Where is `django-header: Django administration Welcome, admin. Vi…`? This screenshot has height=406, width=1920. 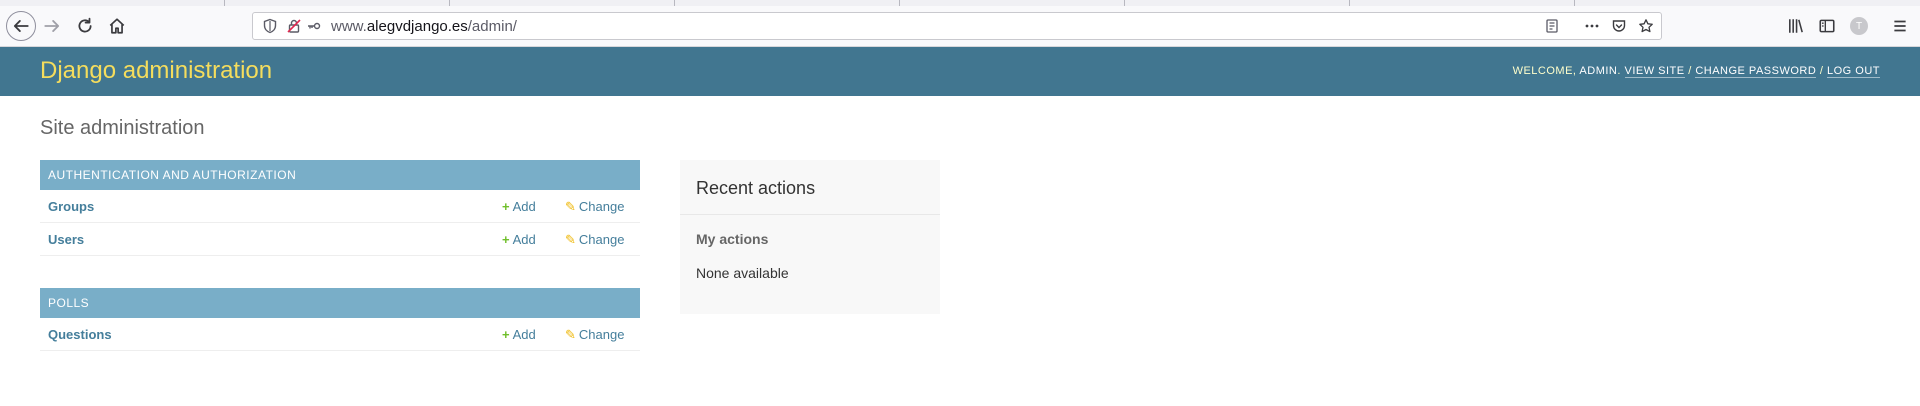 django-header: Django administration Welcome, admin. Vi… is located at coordinates (960, 71).